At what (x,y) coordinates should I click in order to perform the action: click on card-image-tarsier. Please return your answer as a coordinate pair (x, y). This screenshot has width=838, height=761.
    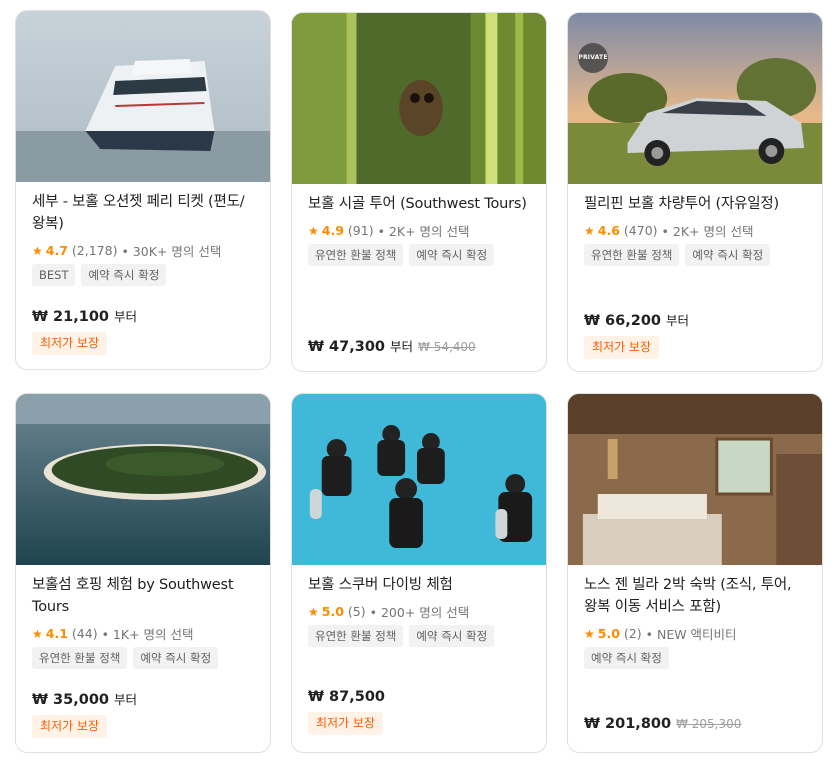
    Looking at the image, I should click on (419, 98).